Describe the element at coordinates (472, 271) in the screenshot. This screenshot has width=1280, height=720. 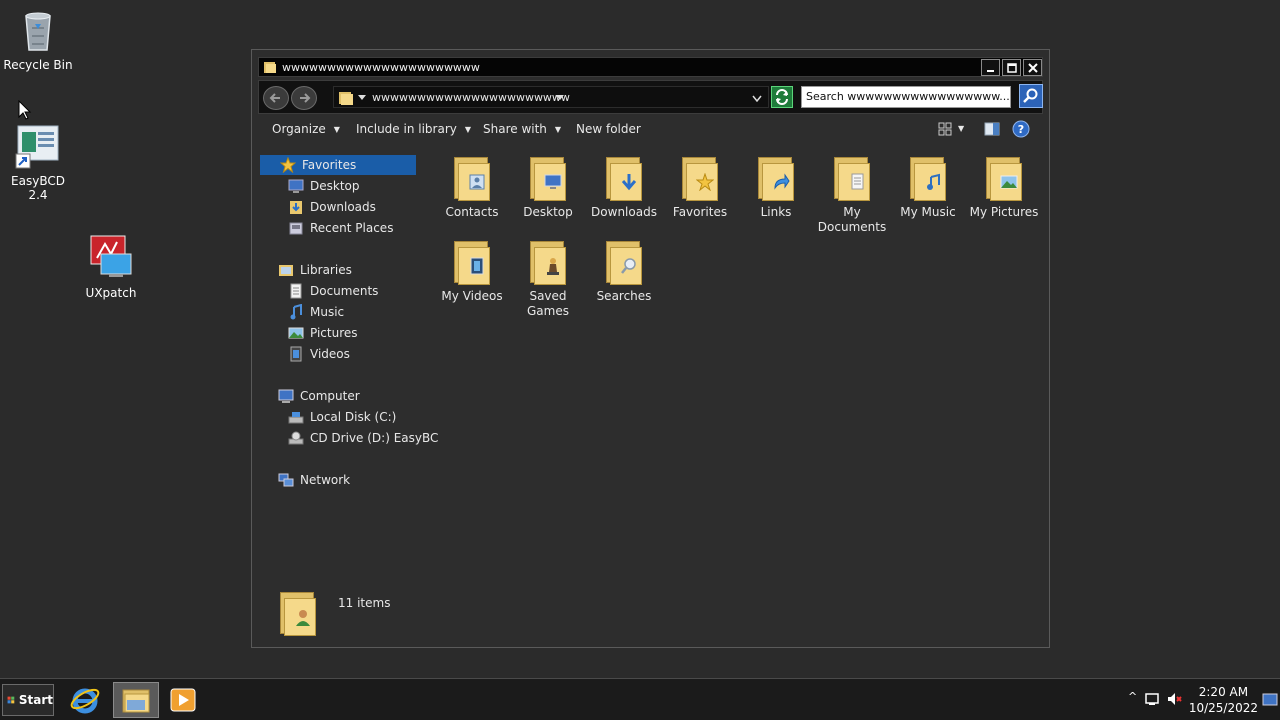
I see `folder-item: My Videos` at that location.